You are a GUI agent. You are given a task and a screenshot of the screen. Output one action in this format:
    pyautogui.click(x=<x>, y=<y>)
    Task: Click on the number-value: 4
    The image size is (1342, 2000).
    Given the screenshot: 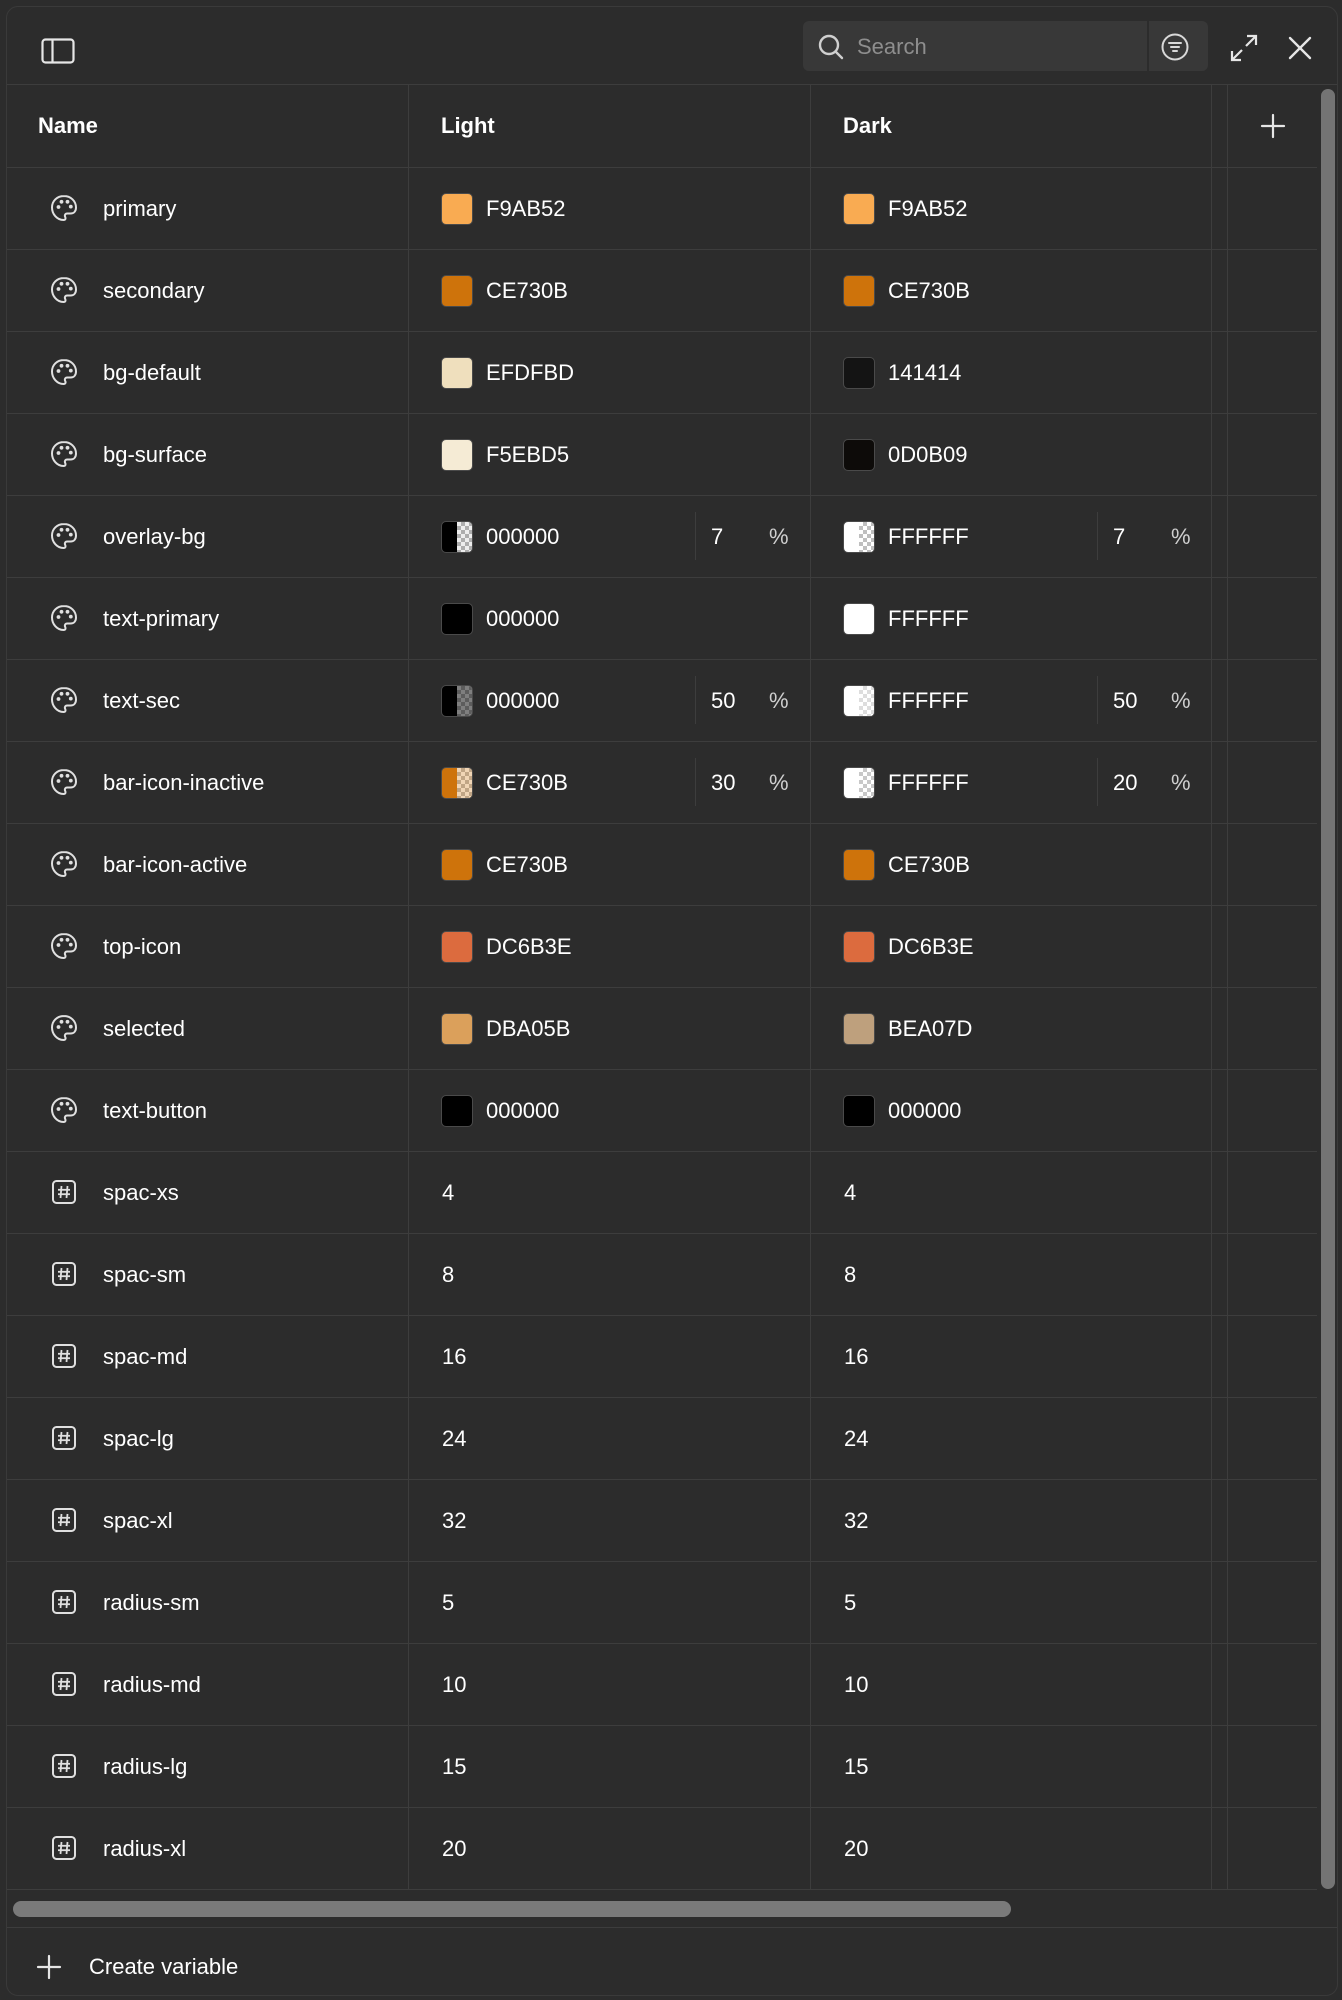 What is the action you would take?
    pyautogui.click(x=448, y=1193)
    